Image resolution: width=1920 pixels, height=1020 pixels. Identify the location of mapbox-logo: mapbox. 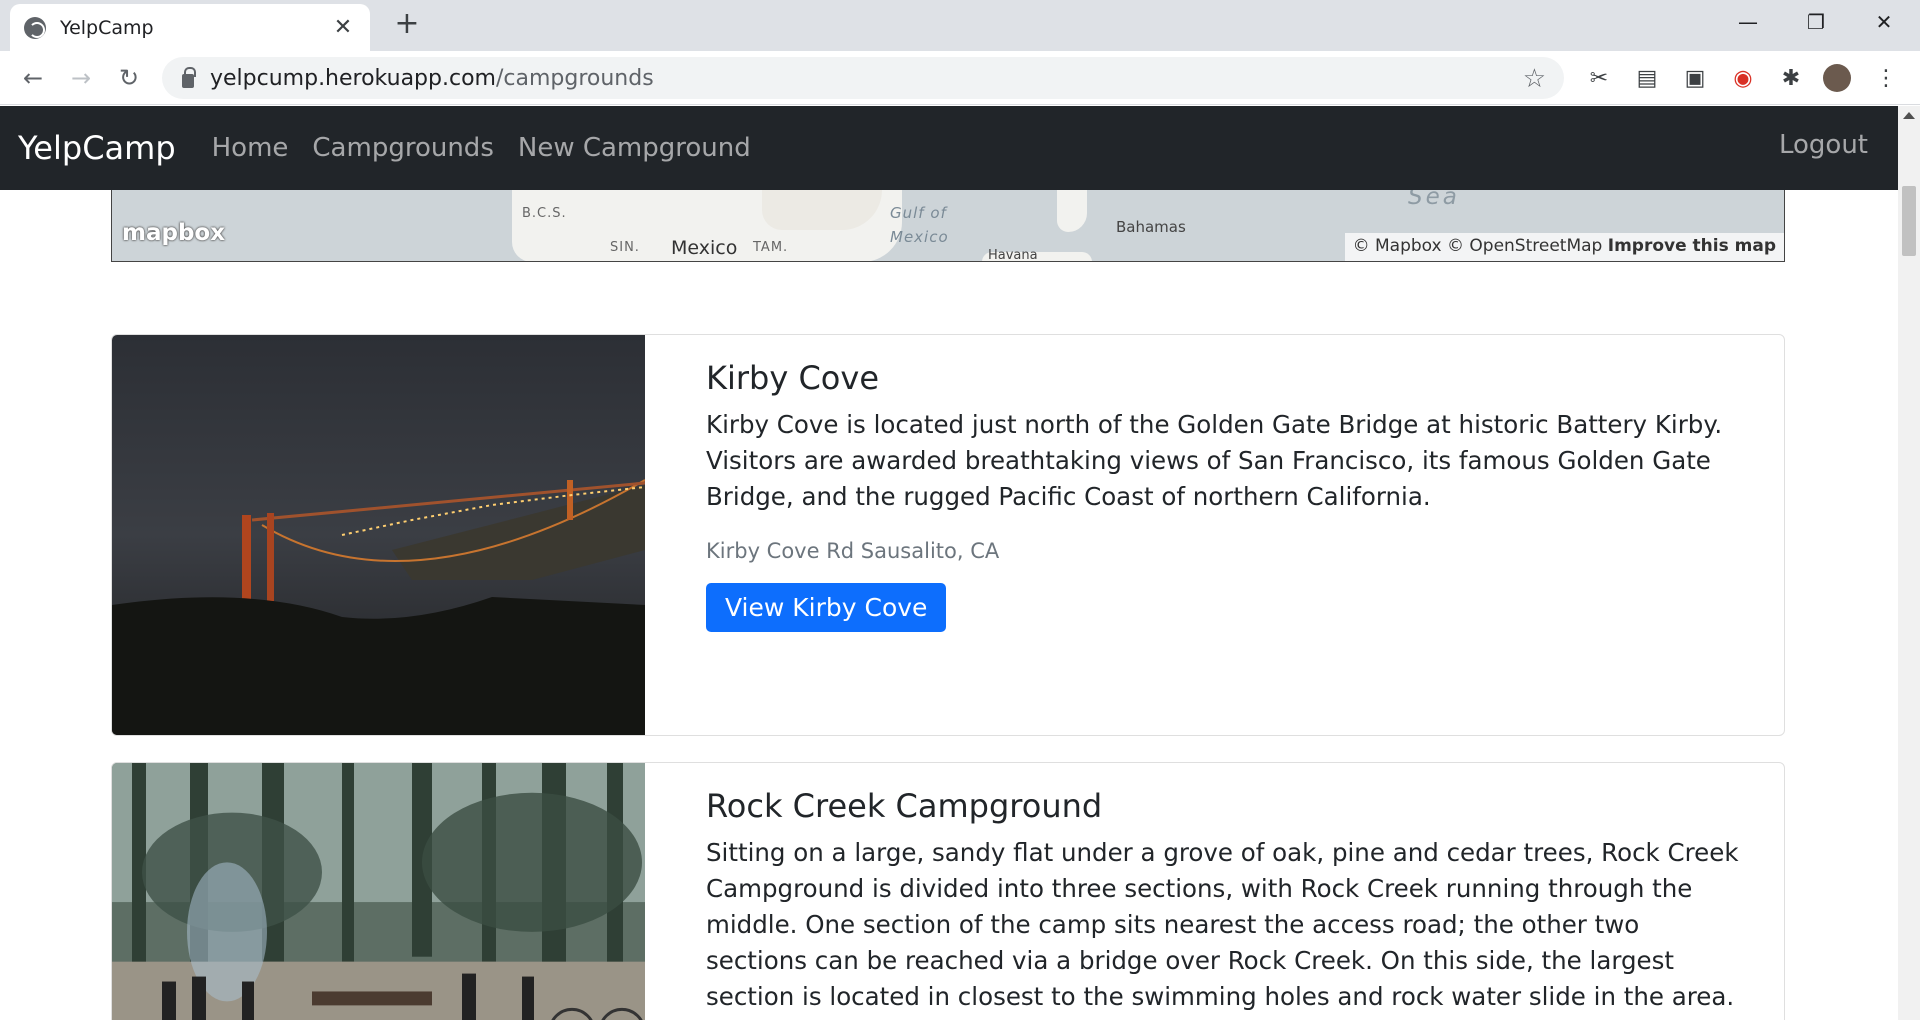
(173, 233).